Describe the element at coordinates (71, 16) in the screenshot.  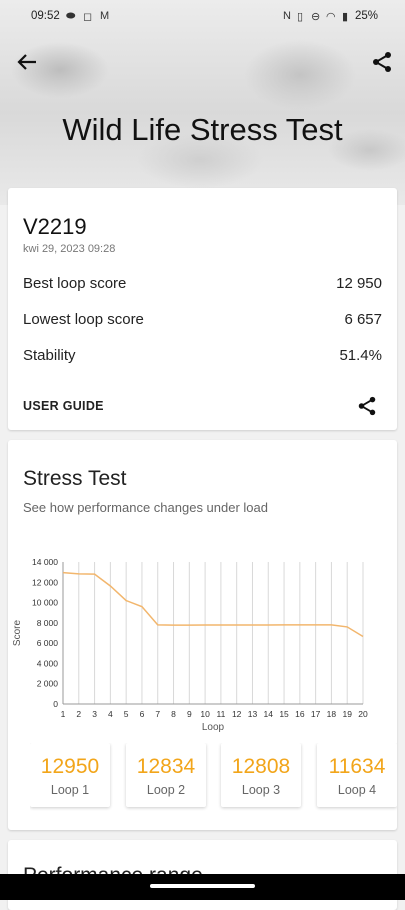
I see `discord-icon: ⬬` at that location.